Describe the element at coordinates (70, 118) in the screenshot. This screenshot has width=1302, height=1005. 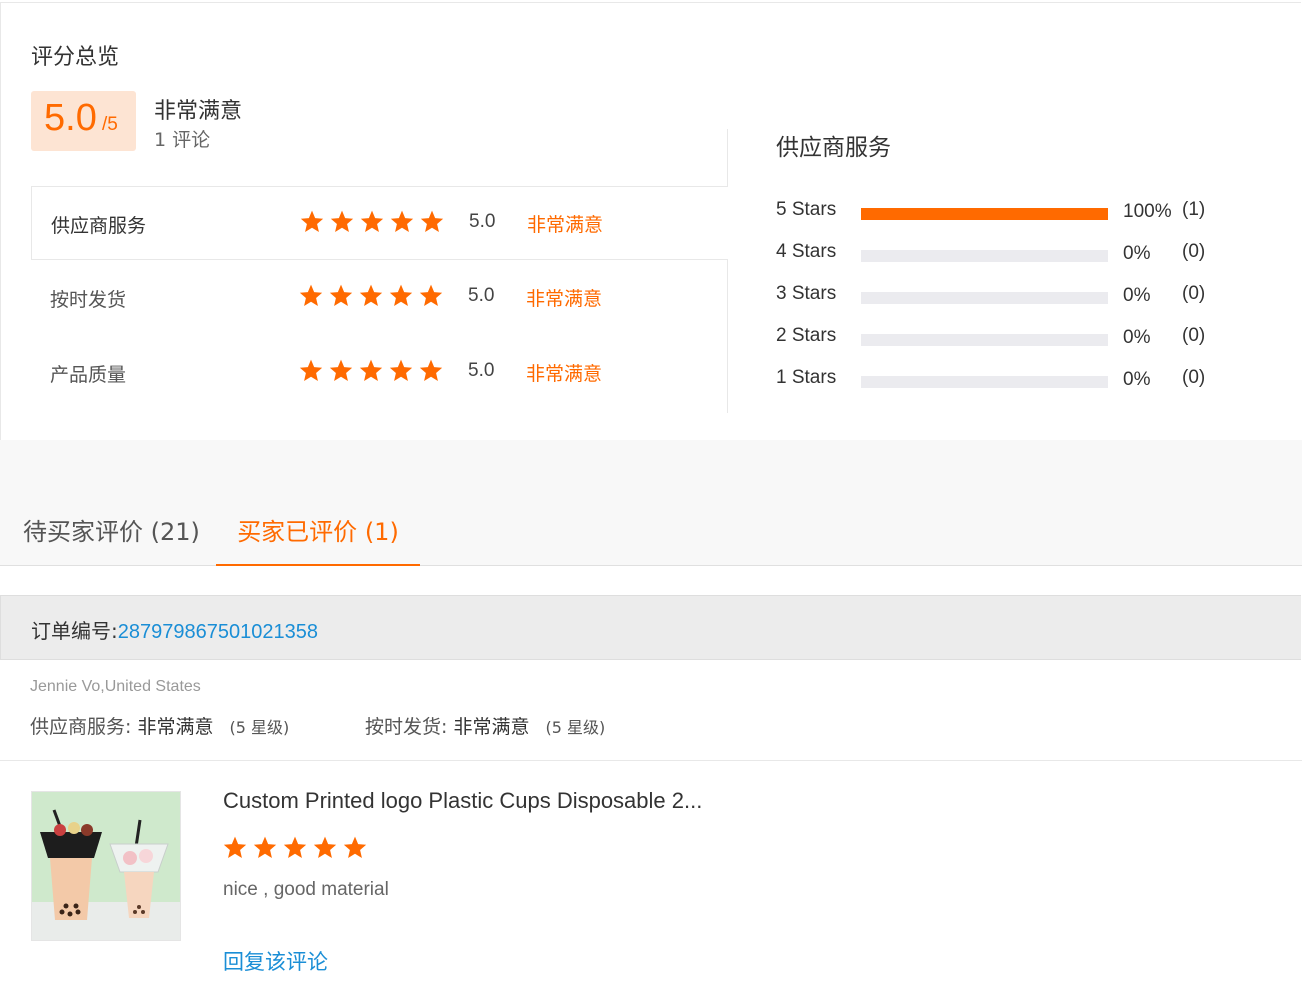
I see `overall-score: 5.0` at that location.